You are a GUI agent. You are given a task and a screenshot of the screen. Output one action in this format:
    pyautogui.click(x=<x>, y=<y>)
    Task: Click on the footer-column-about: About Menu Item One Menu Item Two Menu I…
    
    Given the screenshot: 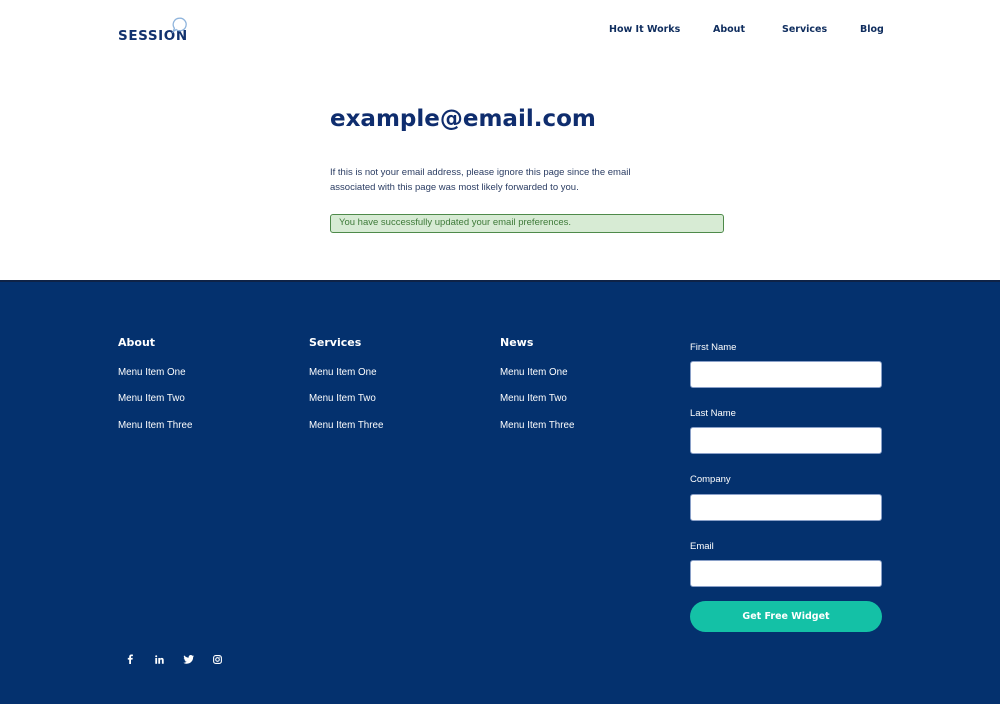 What is the action you would take?
    pyautogui.click(x=155, y=383)
    